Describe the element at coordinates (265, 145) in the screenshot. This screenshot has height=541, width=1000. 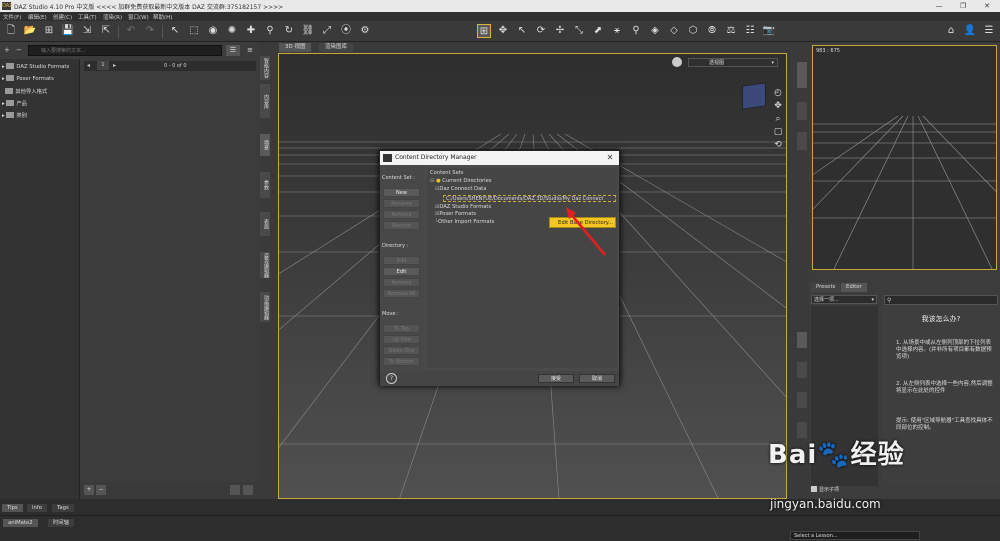
I see `side-tab: 场景` at that location.